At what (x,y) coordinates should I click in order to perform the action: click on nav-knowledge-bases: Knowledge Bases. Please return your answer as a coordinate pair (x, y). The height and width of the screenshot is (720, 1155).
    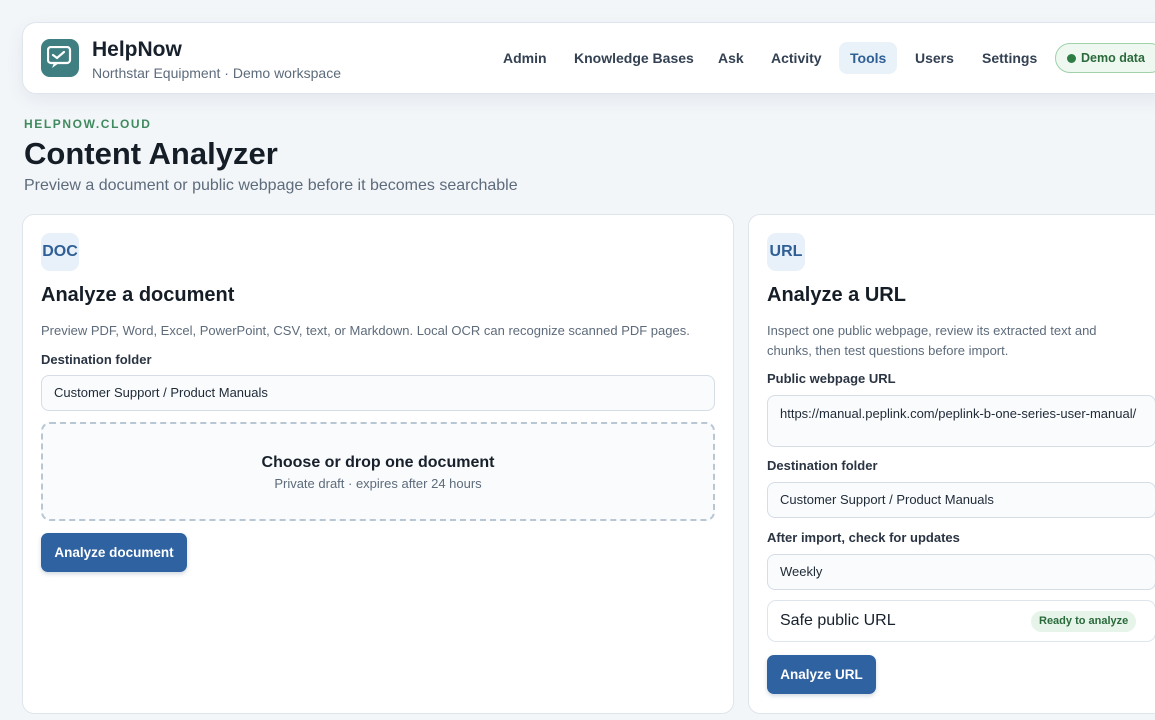
    Looking at the image, I should click on (634, 58).